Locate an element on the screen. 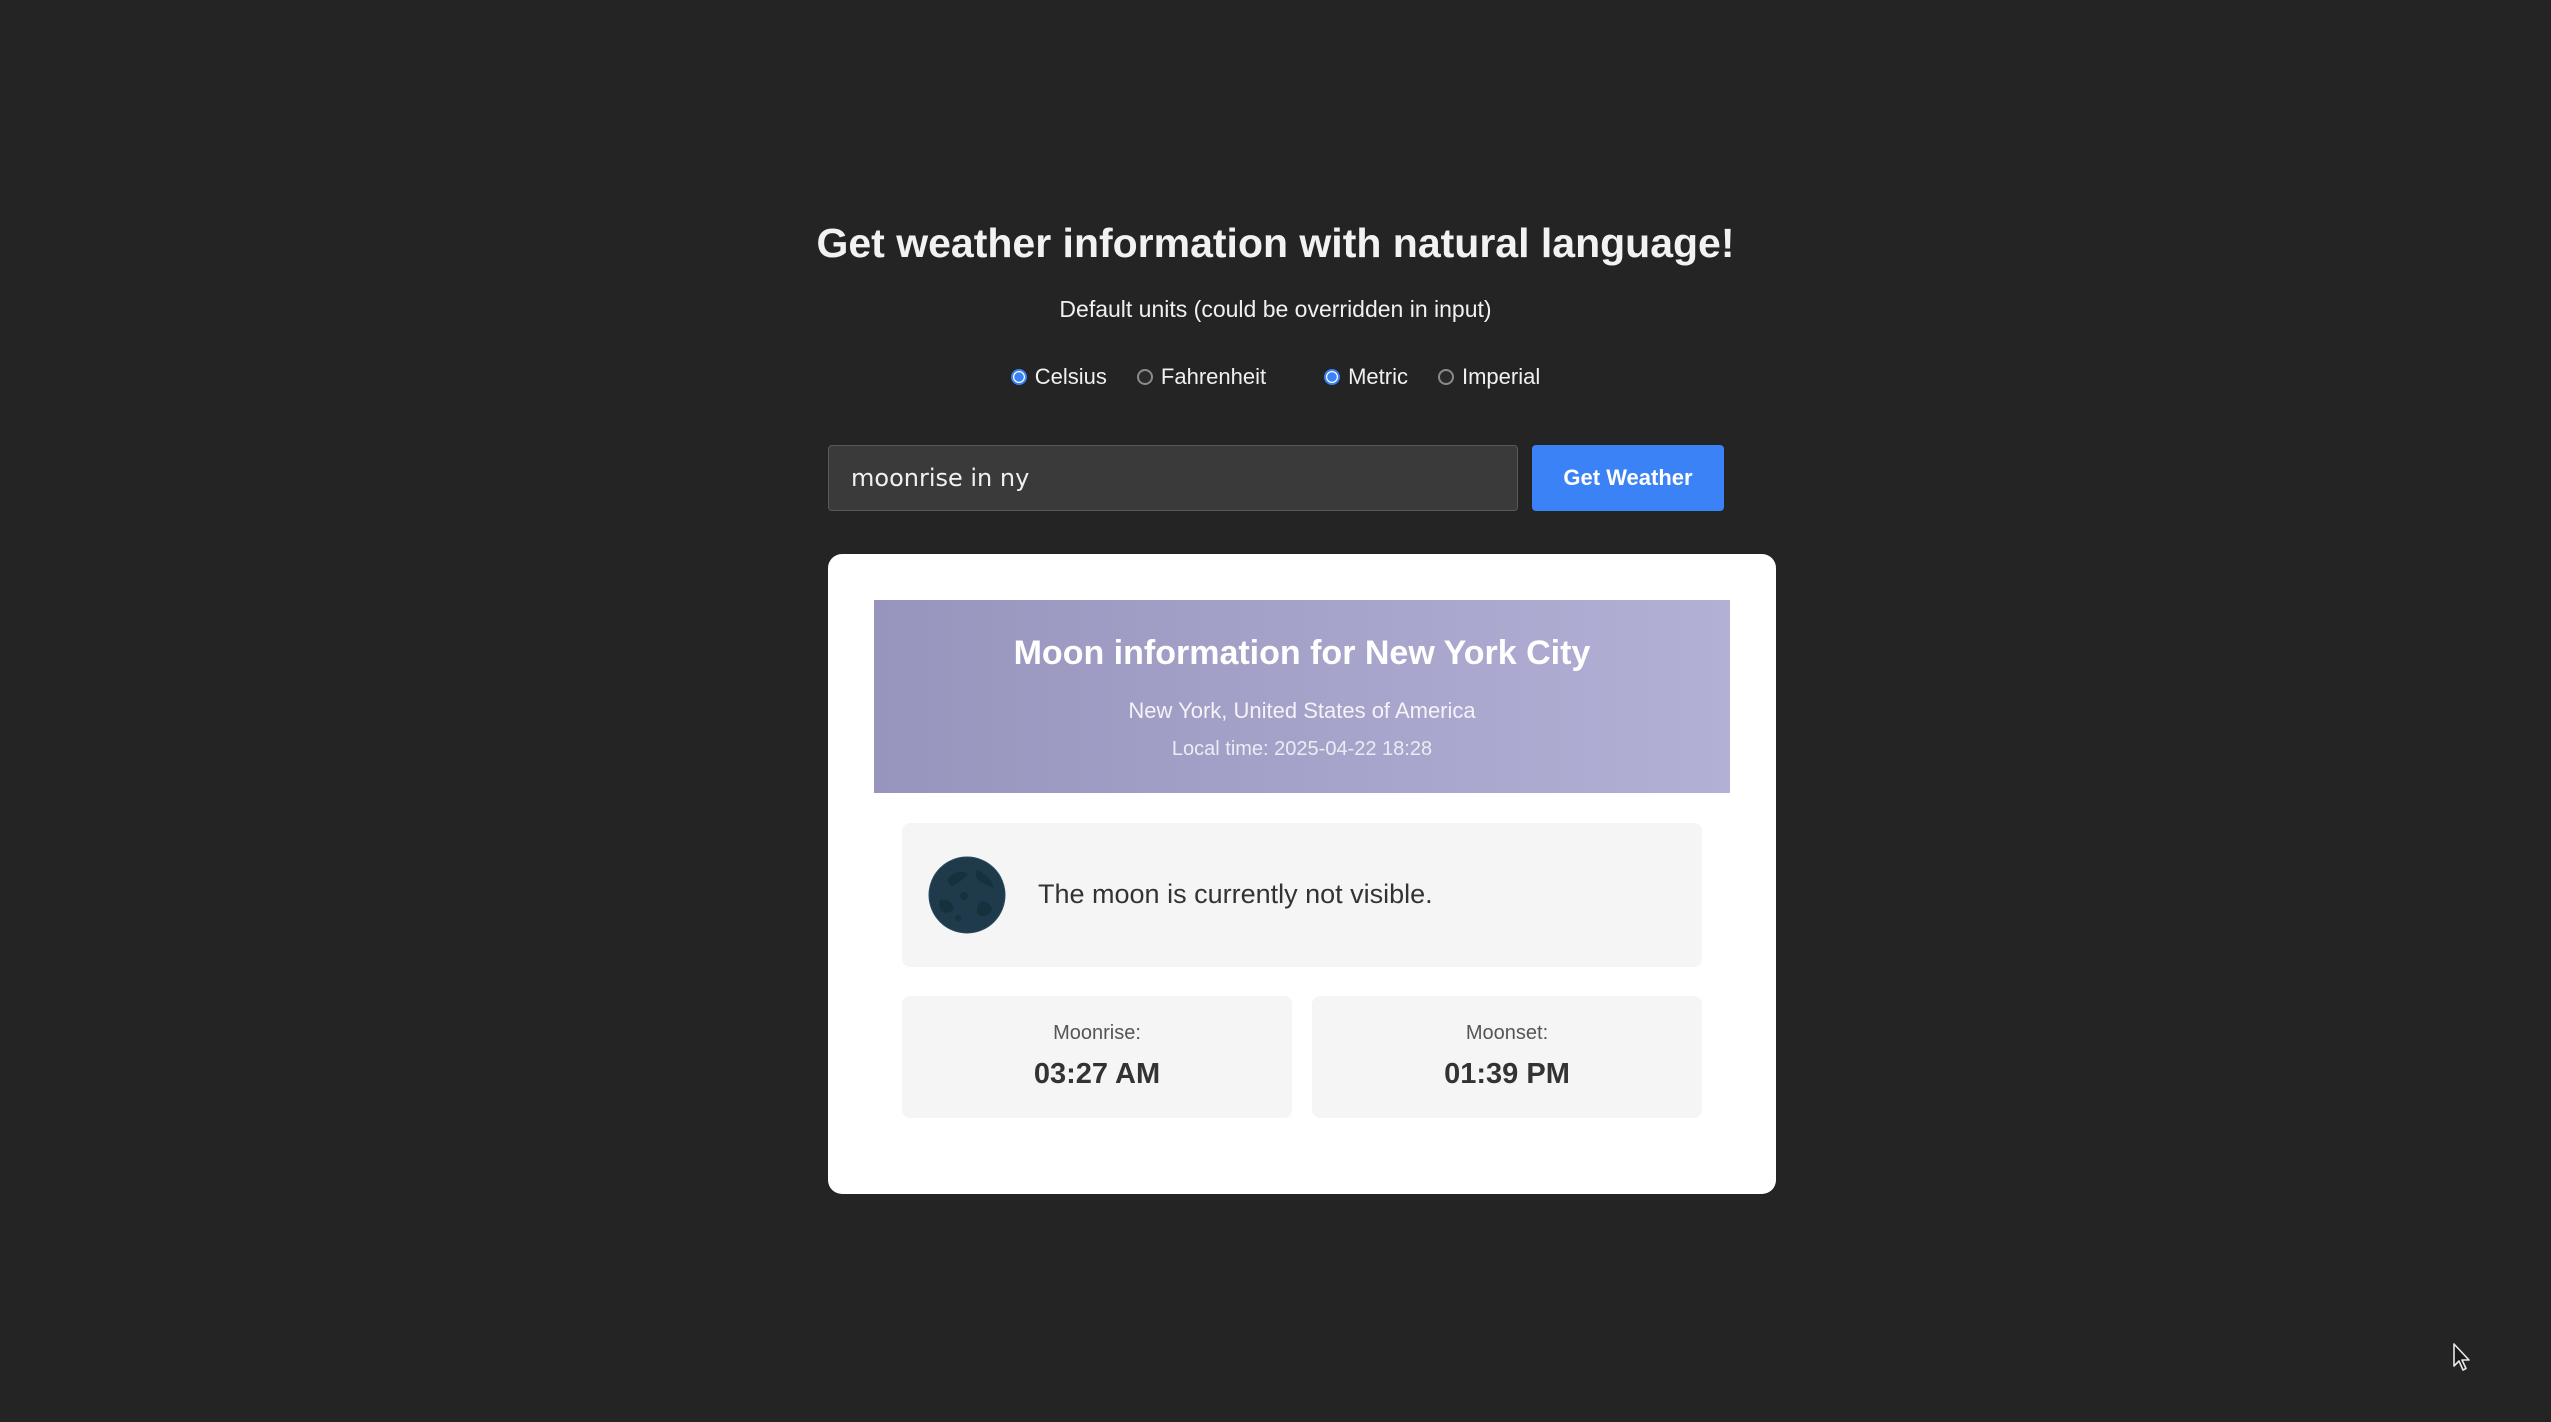 The image size is (2551, 1422). mouse-cursor-icon is located at coordinates (2461, 1357).